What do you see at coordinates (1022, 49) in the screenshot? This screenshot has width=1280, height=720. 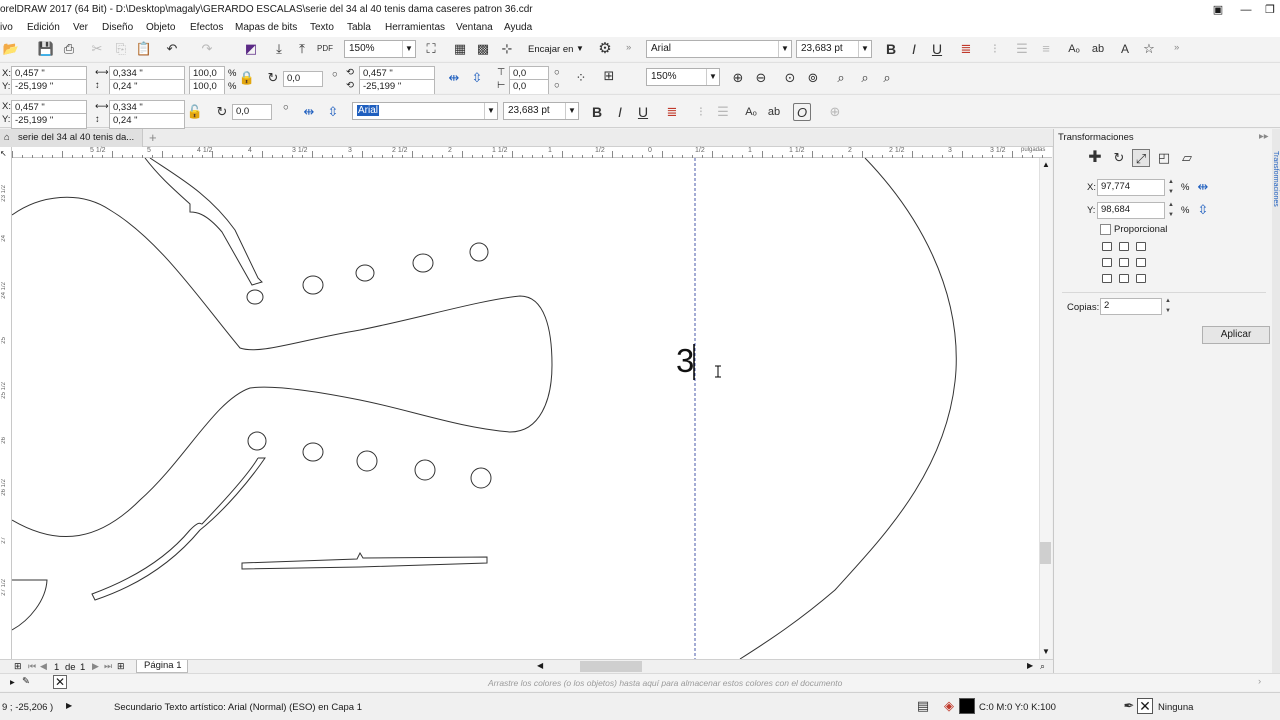 I see `drop-cap-icon: ☰` at bounding box center [1022, 49].